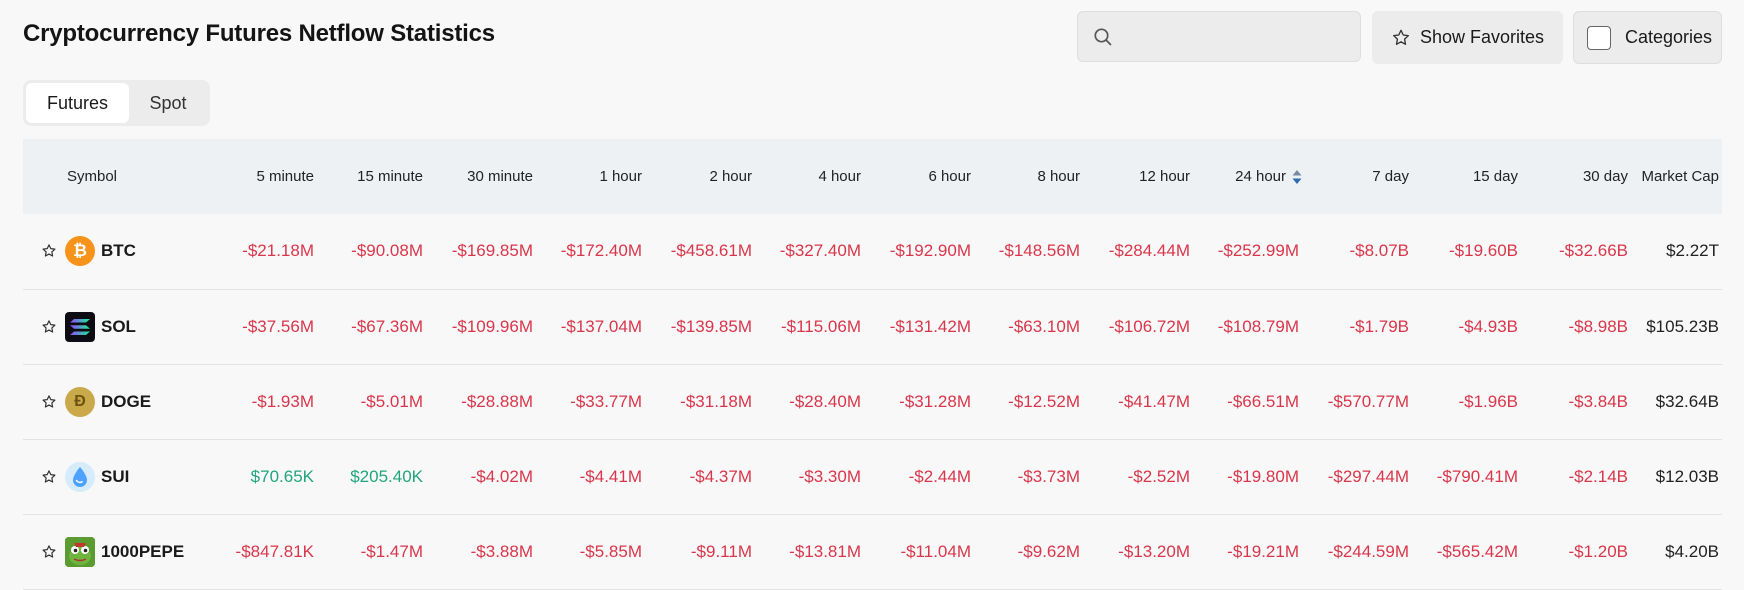  I want to click on netflow-cell-15-minute: -$1.47M, so click(379, 552).